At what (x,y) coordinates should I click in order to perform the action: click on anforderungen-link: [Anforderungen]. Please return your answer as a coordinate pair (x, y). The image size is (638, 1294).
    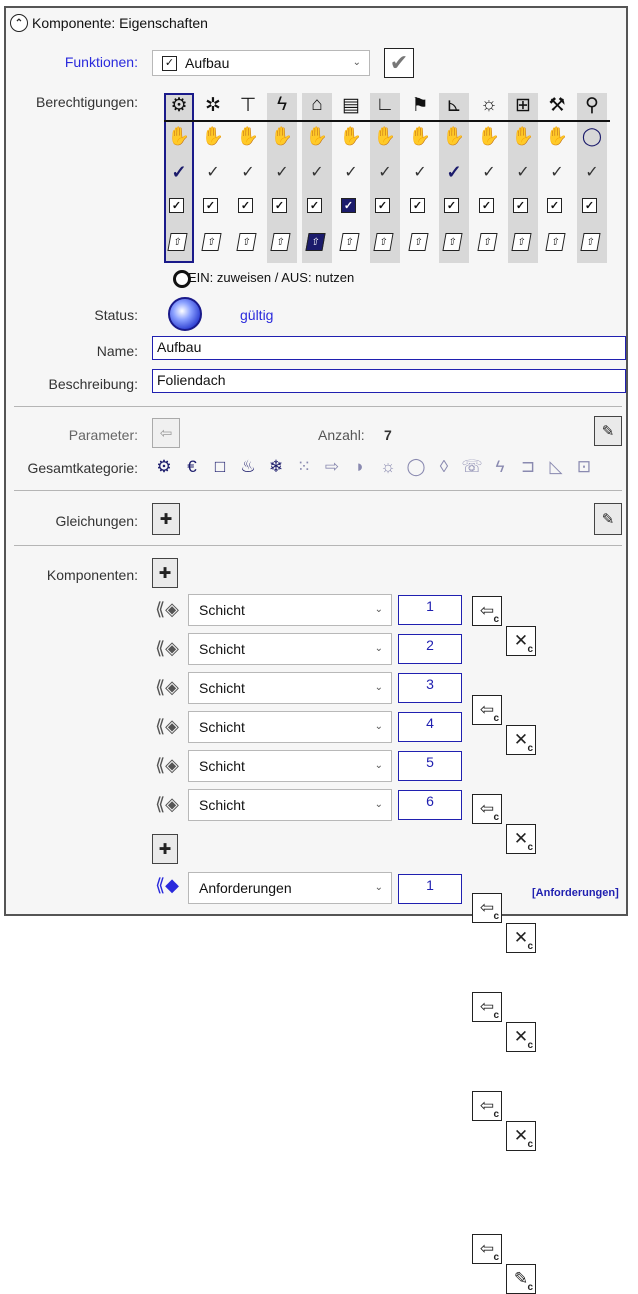
    Looking at the image, I should click on (575, 893).